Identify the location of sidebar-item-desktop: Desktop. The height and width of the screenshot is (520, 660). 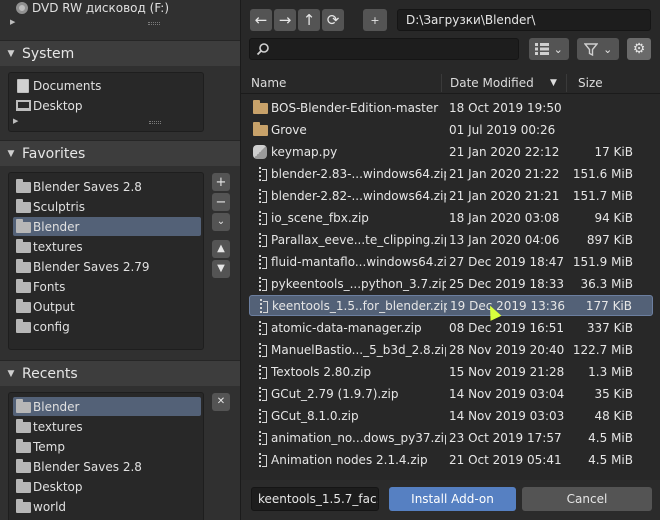
(107, 105).